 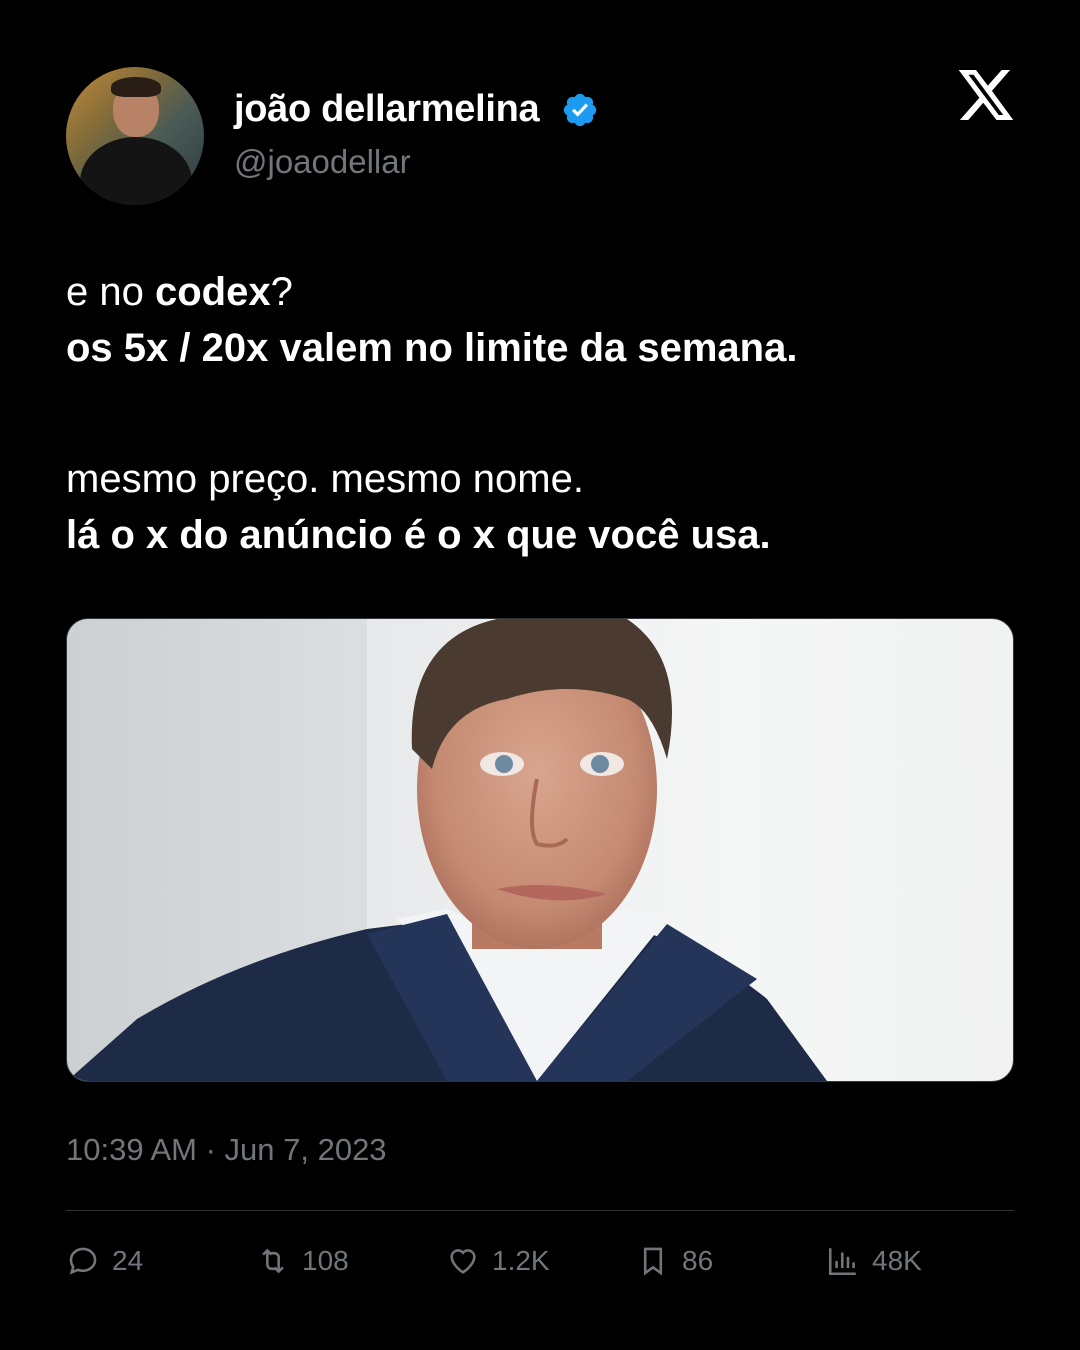 I want to click on tweet-text-line: e no codex?, so click(x=546, y=292).